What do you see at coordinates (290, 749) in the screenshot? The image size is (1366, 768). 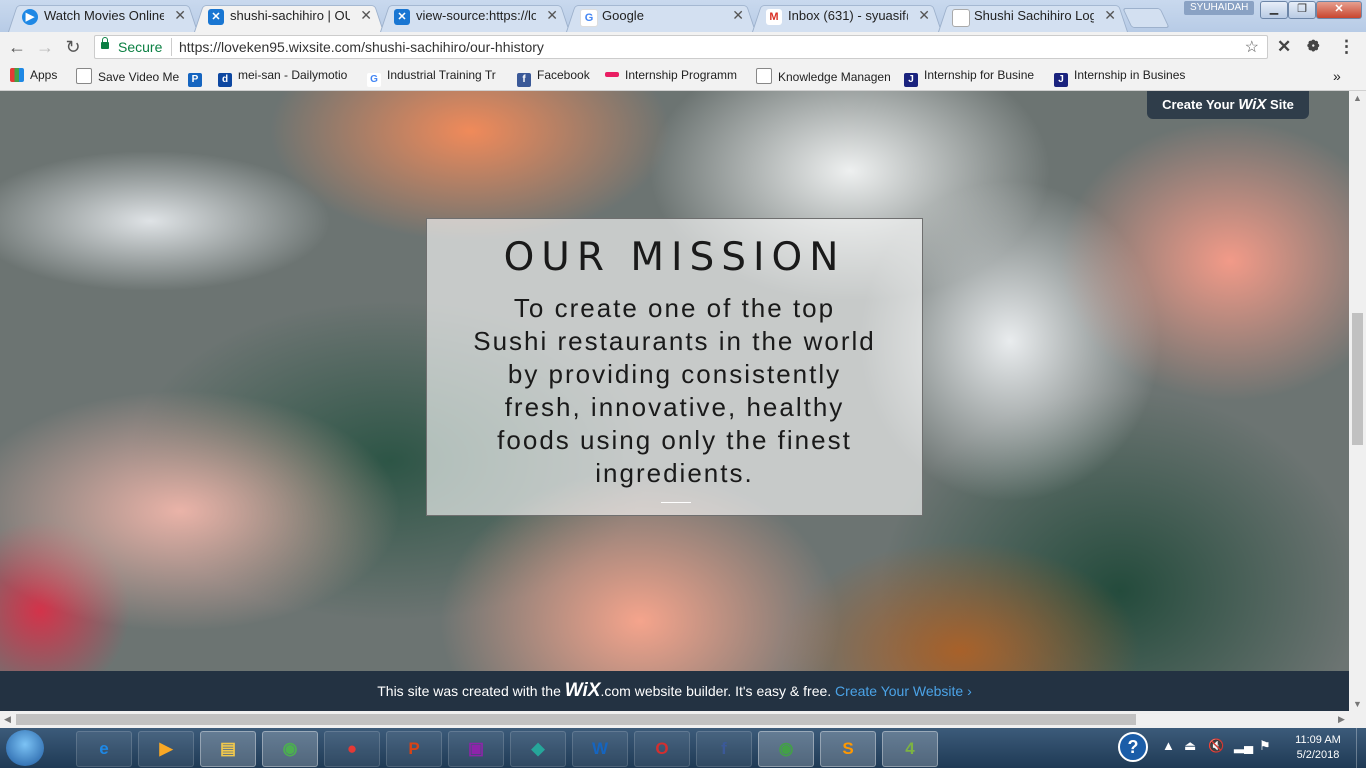 I see `chrome-icon: ◉` at bounding box center [290, 749].